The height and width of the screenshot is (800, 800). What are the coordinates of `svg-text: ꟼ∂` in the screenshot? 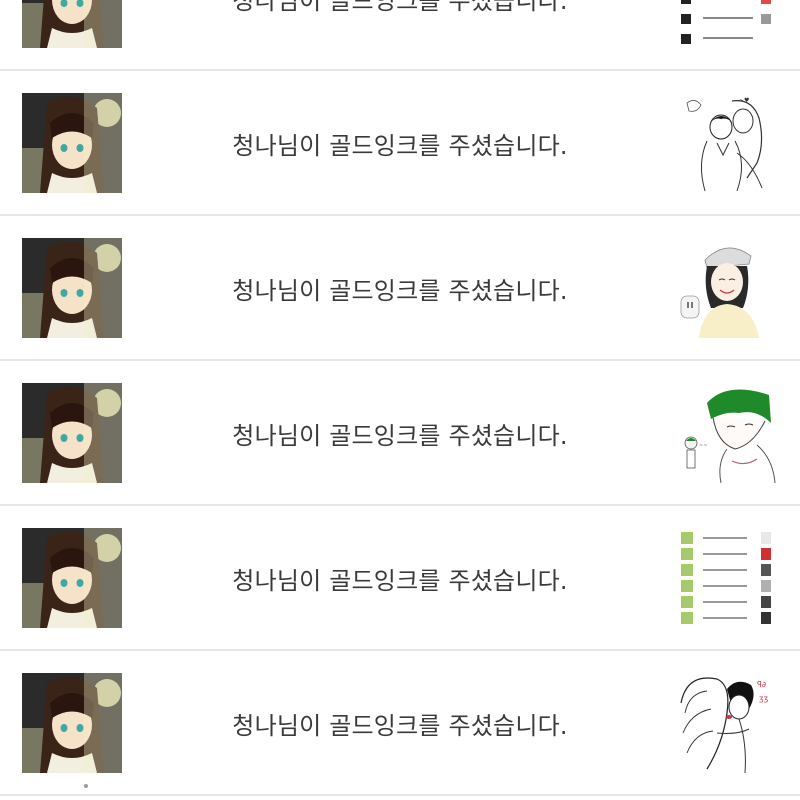 It's located at (761, 684).